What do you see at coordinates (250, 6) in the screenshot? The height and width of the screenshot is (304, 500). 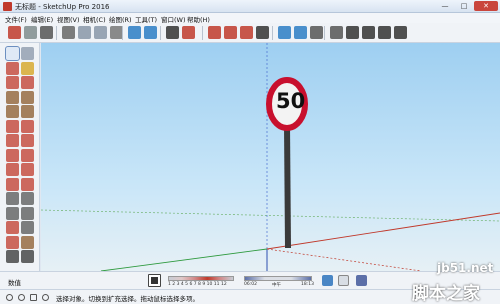 I see `title-bar: 无标题 - SketchUp Pro 2016 — □ ✕` at bounding box center [250, 6].